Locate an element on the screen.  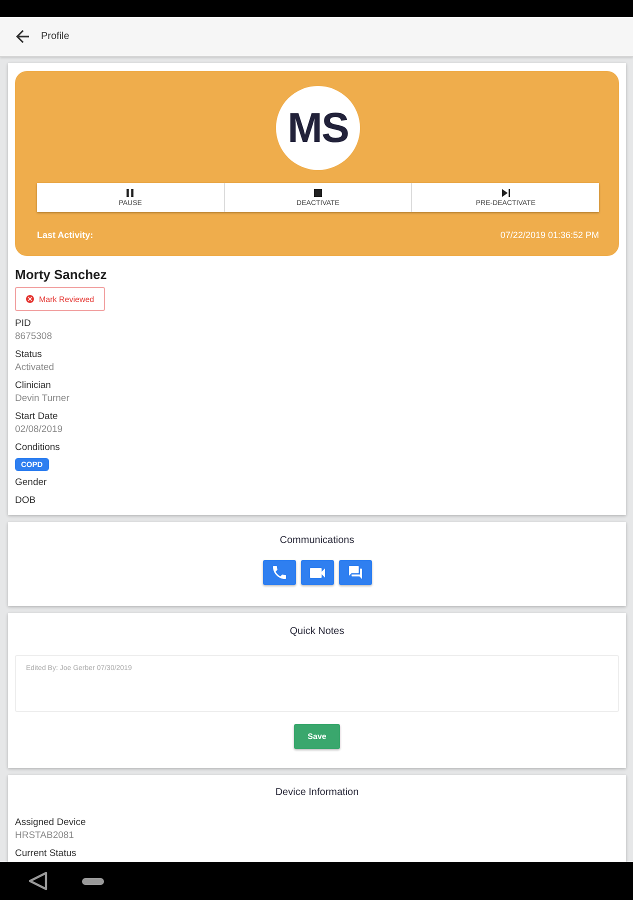
last-activity-label: Last Activity: is located at coordinates (65, 235).